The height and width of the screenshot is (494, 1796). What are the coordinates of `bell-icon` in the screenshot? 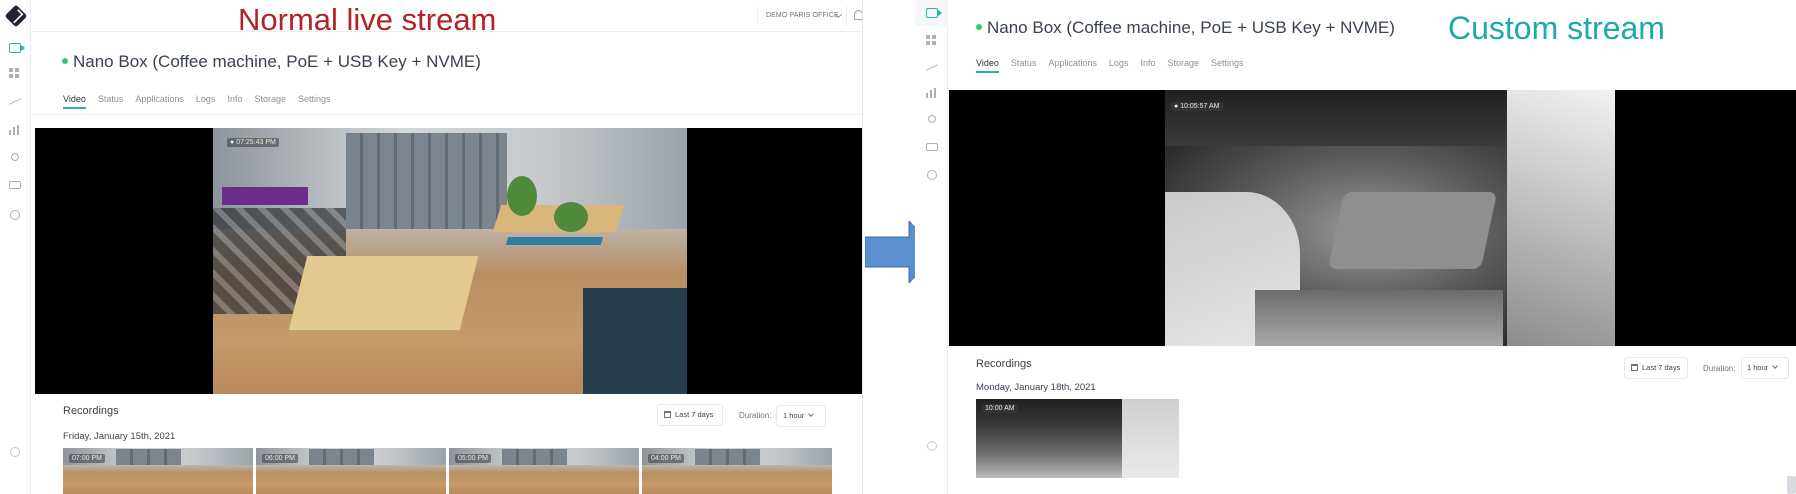 It's located at (858, 15).